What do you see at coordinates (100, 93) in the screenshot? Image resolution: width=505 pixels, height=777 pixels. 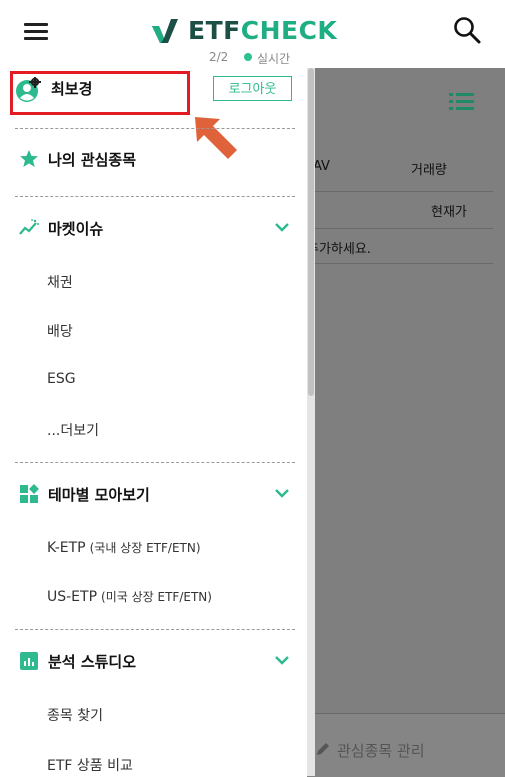 I see `highlight-box` at bounding box center [100, 93].